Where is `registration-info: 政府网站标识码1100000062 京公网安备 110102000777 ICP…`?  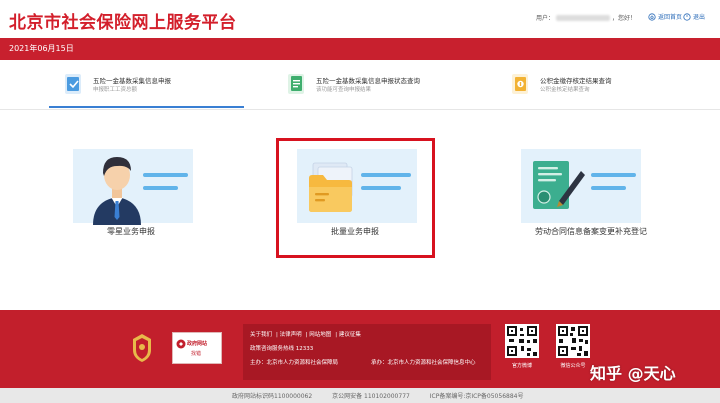
registration-info: 政府网站标识码1100000062 京公网安备 110102000777 ICP… is located at coordinates (386, 395).